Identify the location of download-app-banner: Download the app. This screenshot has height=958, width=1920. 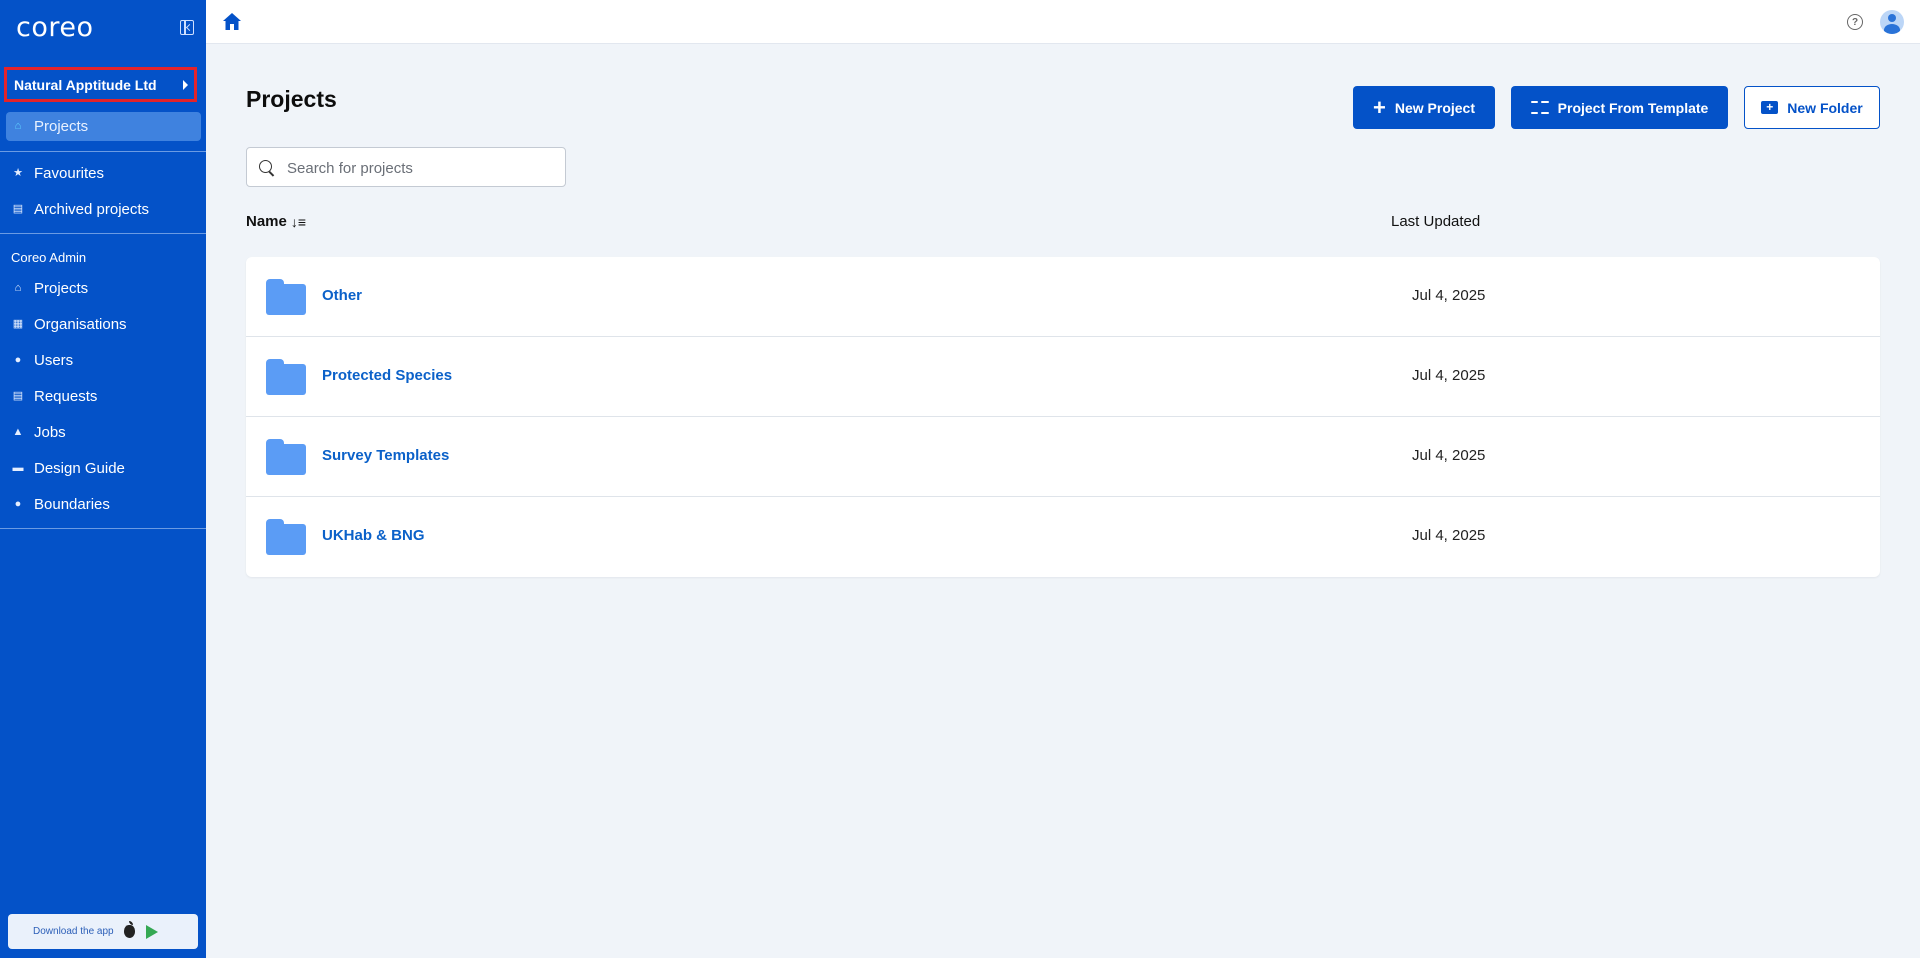
(103, 931).